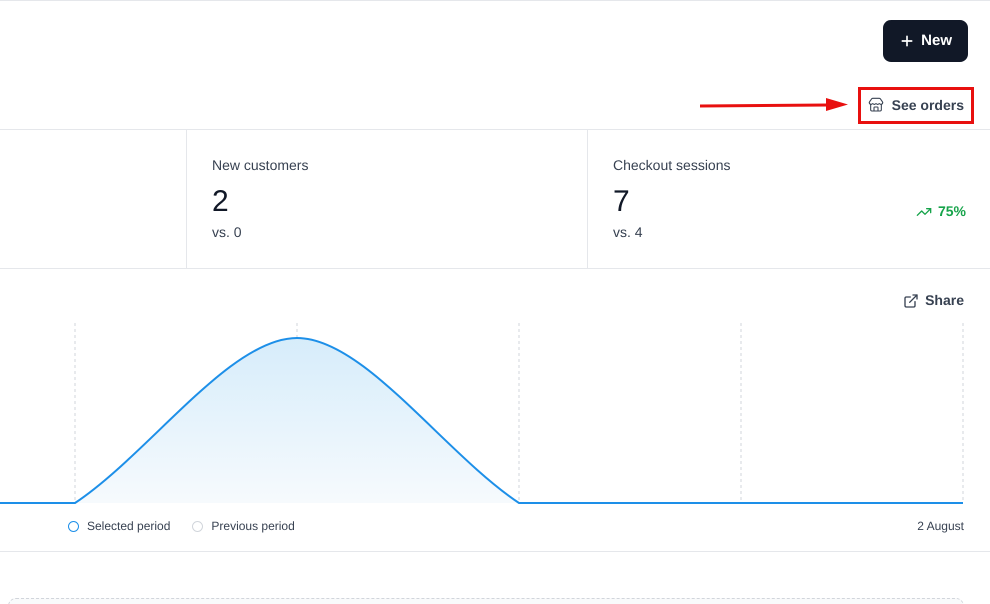 This screenshot has height=604, width=990. What do you see at coordinates (260, 165) in the screenshot?
I see `stat-label: New customers` at bounding box center [260, 165].